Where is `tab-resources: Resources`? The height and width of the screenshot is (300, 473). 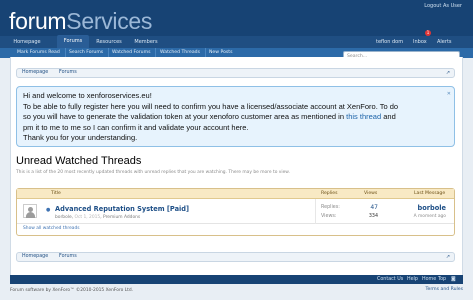
tab-resources: Resources is located at coordinates (109, 42).